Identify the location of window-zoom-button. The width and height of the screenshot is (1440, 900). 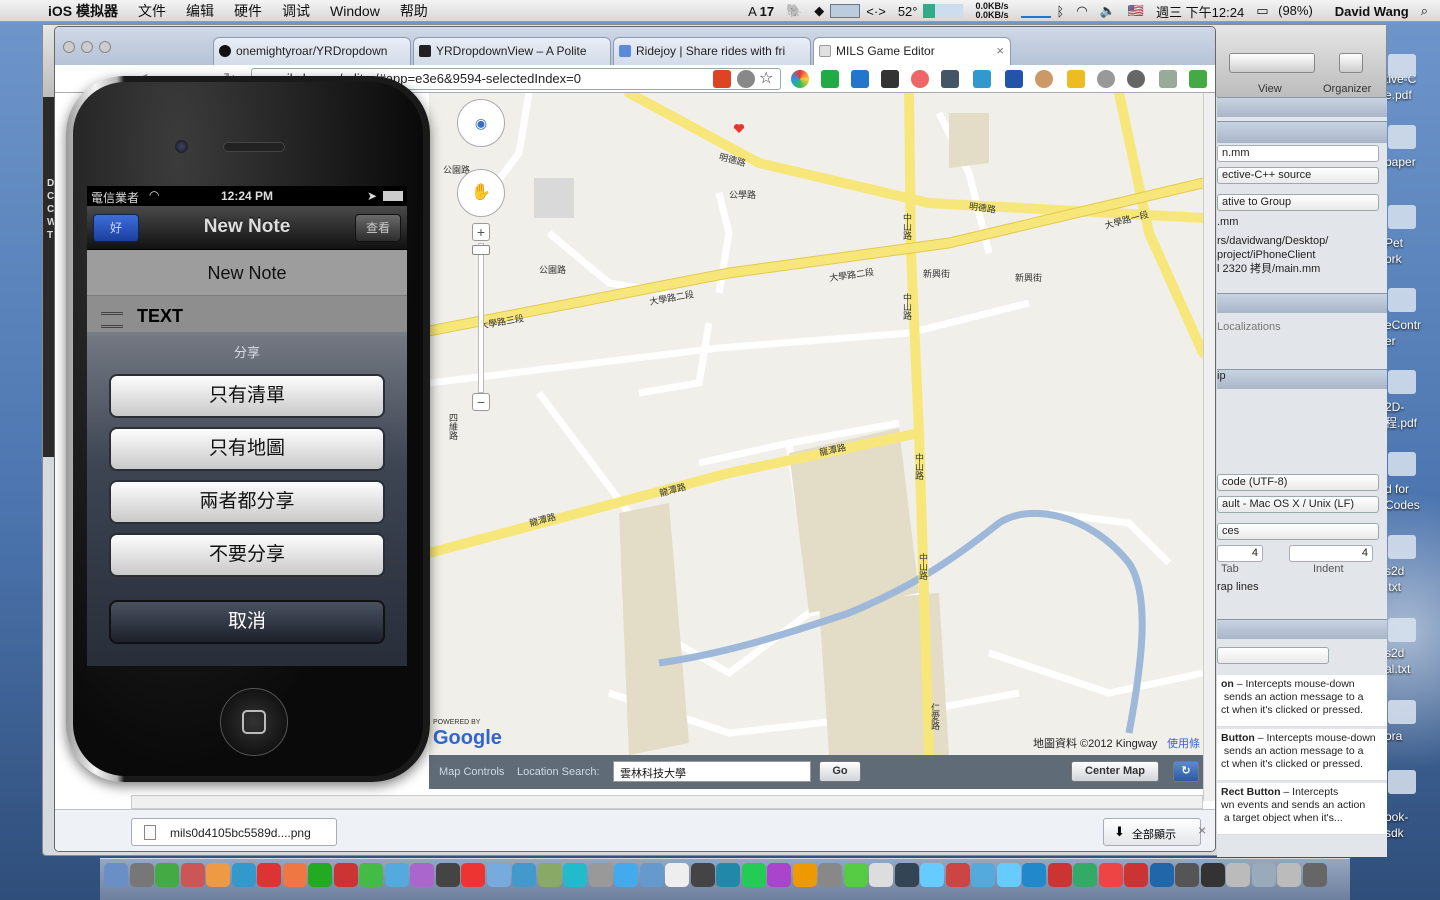
(105, 47).